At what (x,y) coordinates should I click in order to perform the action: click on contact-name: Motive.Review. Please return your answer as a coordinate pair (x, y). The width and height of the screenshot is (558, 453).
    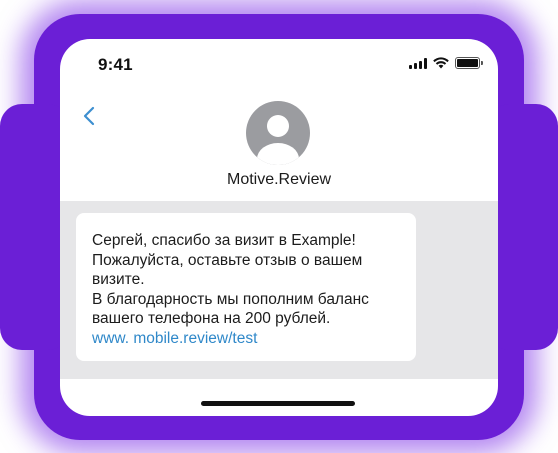
    Looking at the image, I should click on (279, 180).